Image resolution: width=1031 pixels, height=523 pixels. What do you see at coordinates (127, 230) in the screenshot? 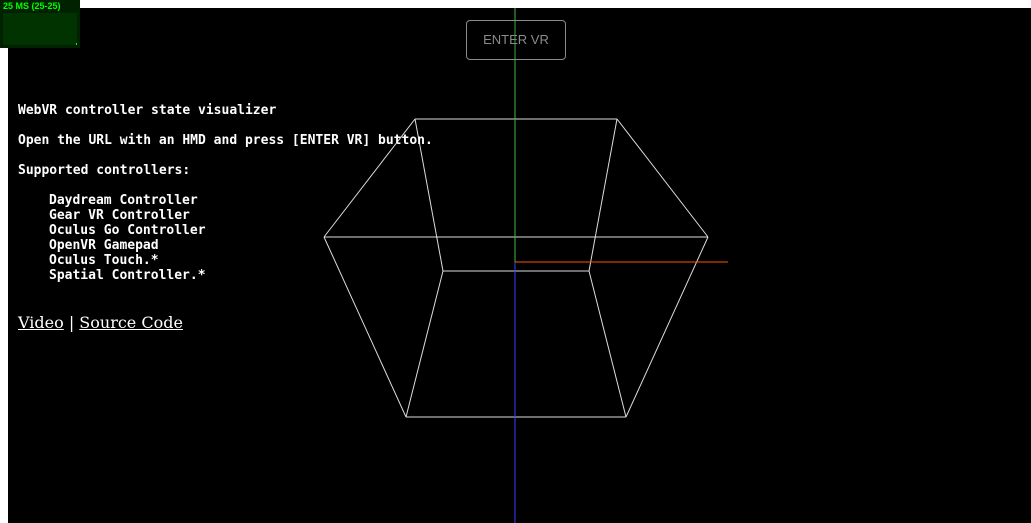
I see `list-item: Oculus Go Controller` at bounding box center [127, 230].